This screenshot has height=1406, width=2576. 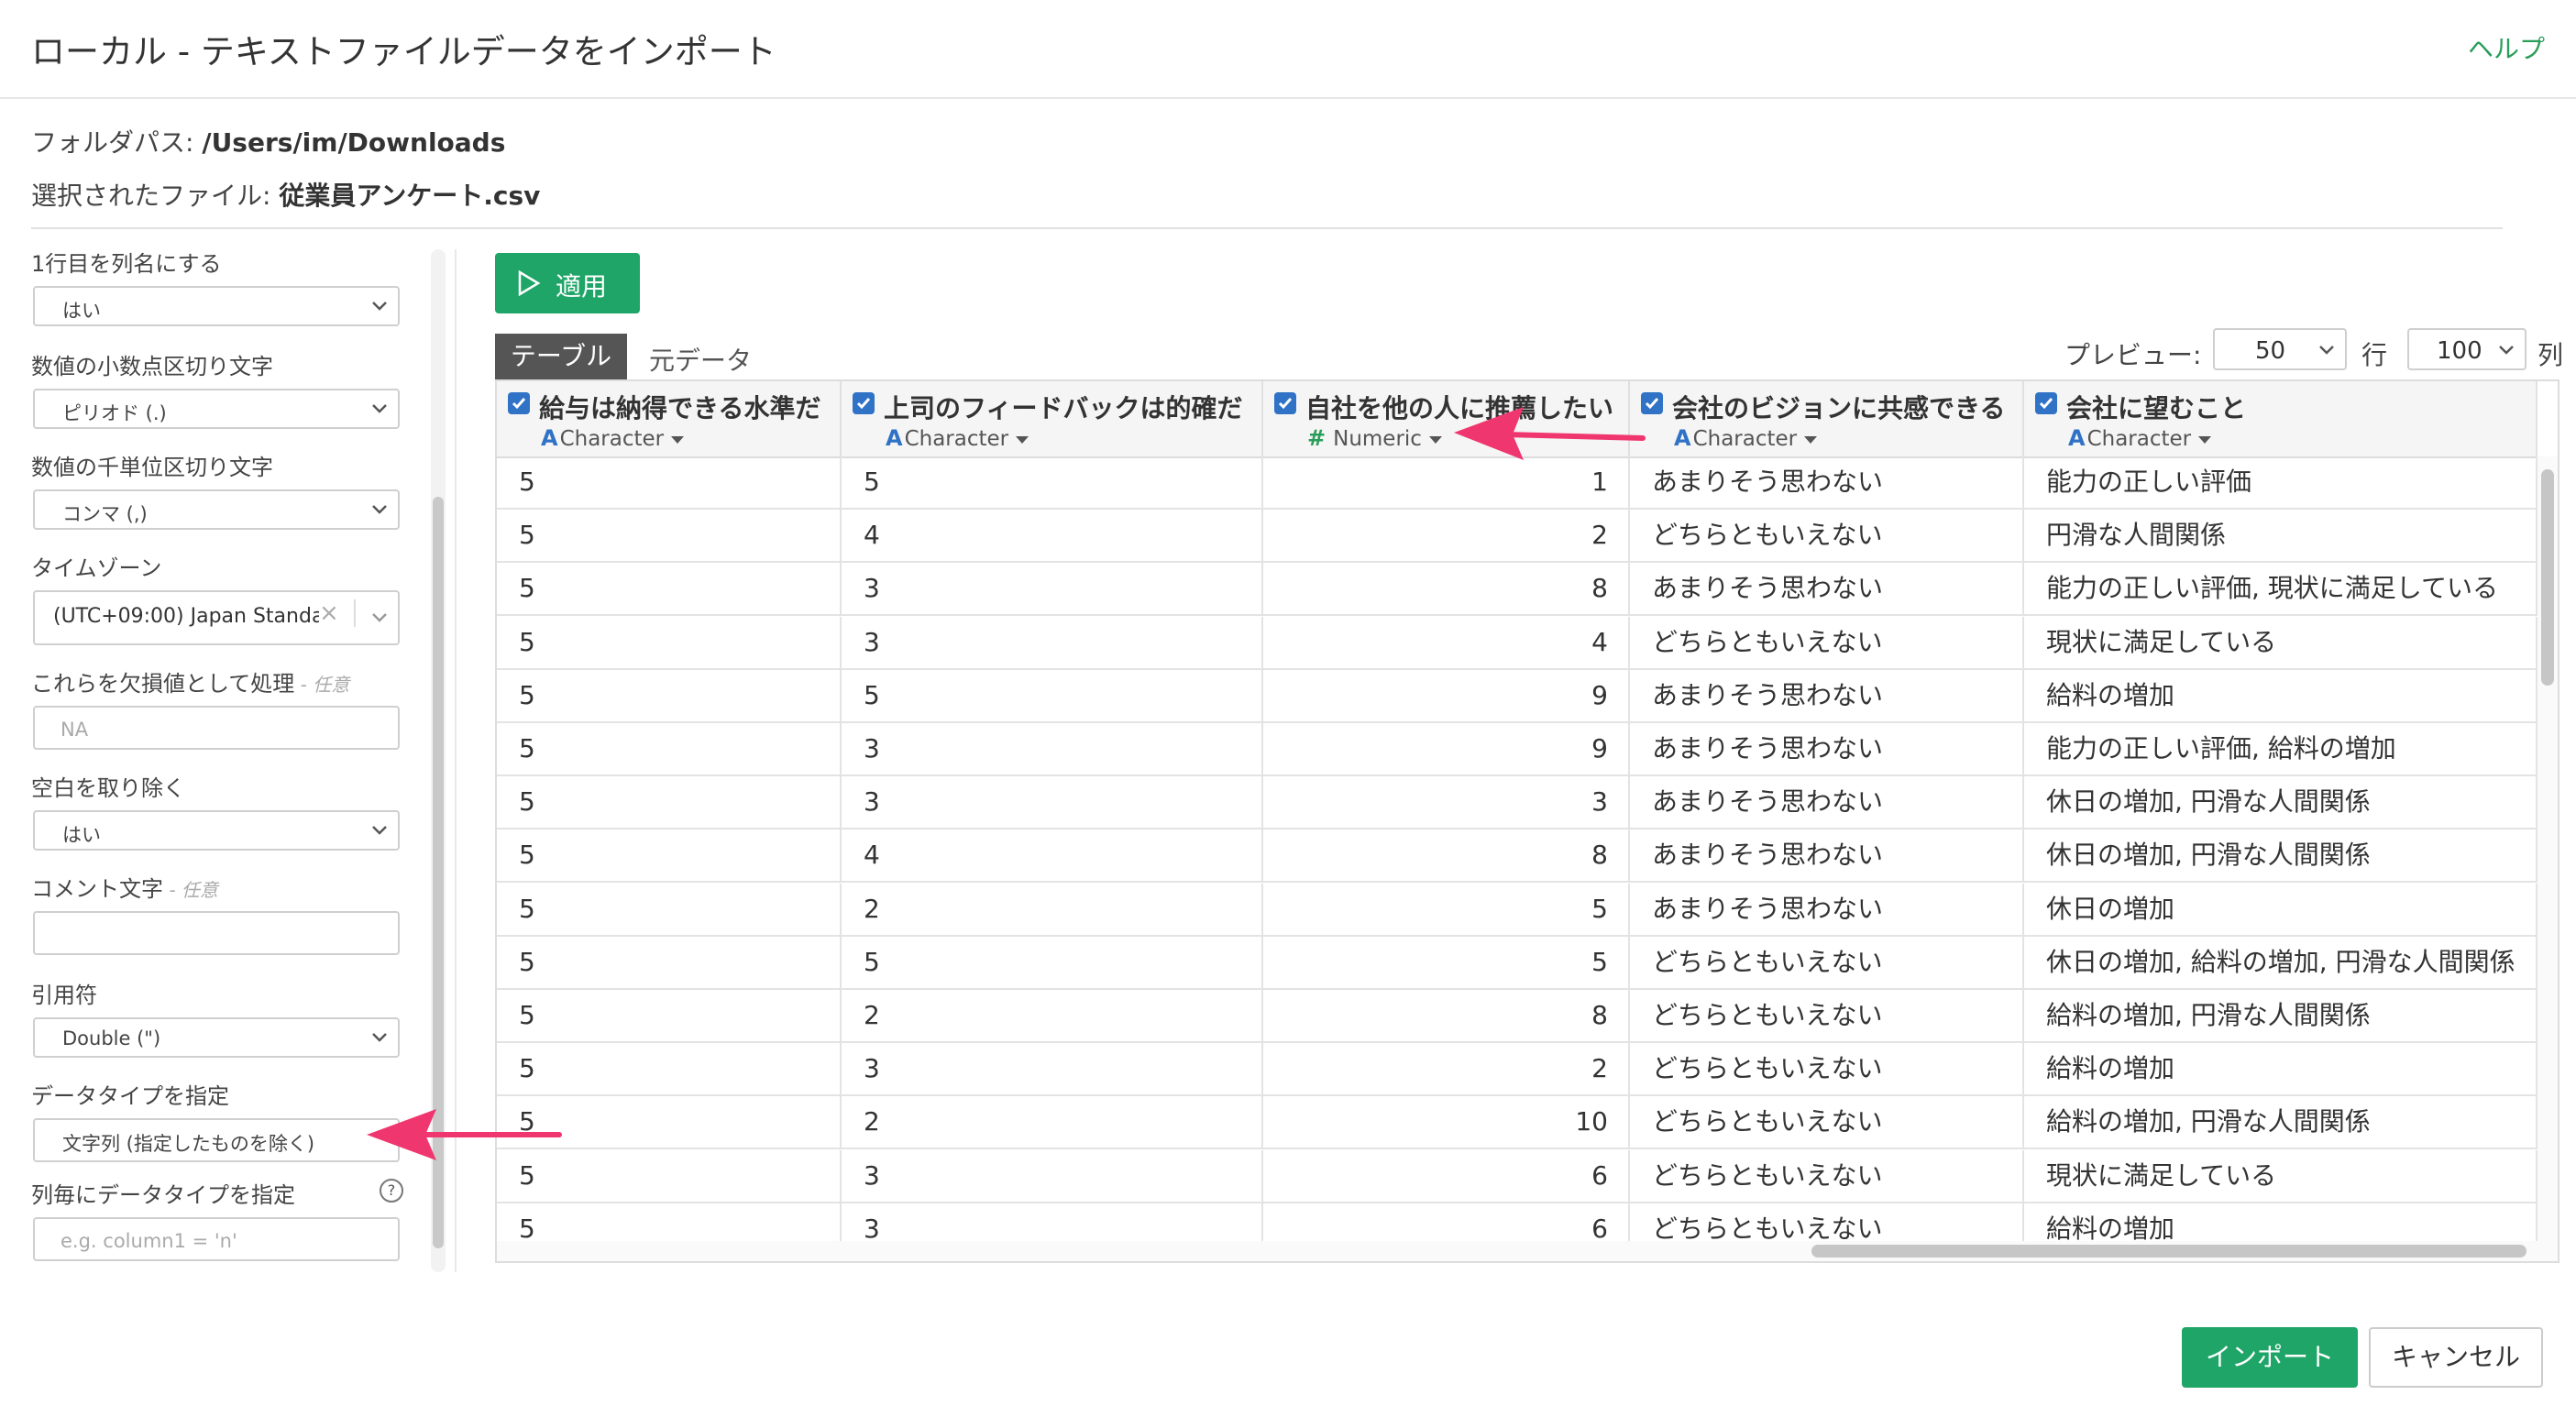 What do you see at coordinates (127, 264) in the screenshot?
I see `header-row-label: 1行目を列名にする` at bounding box center [127, 264].